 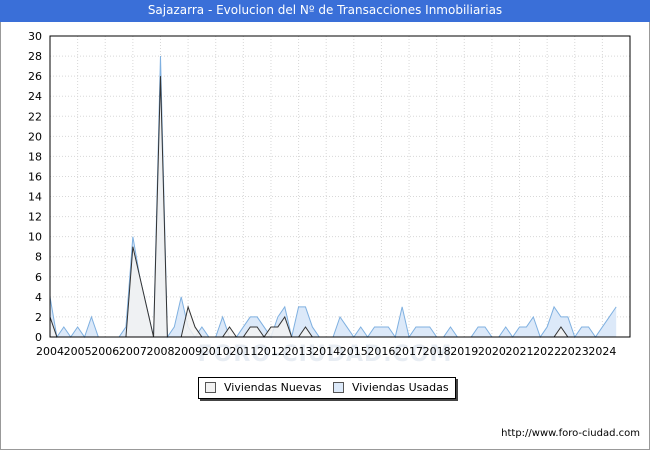 I want to click on y-tick-label: 30, so click(x=35, y=36).